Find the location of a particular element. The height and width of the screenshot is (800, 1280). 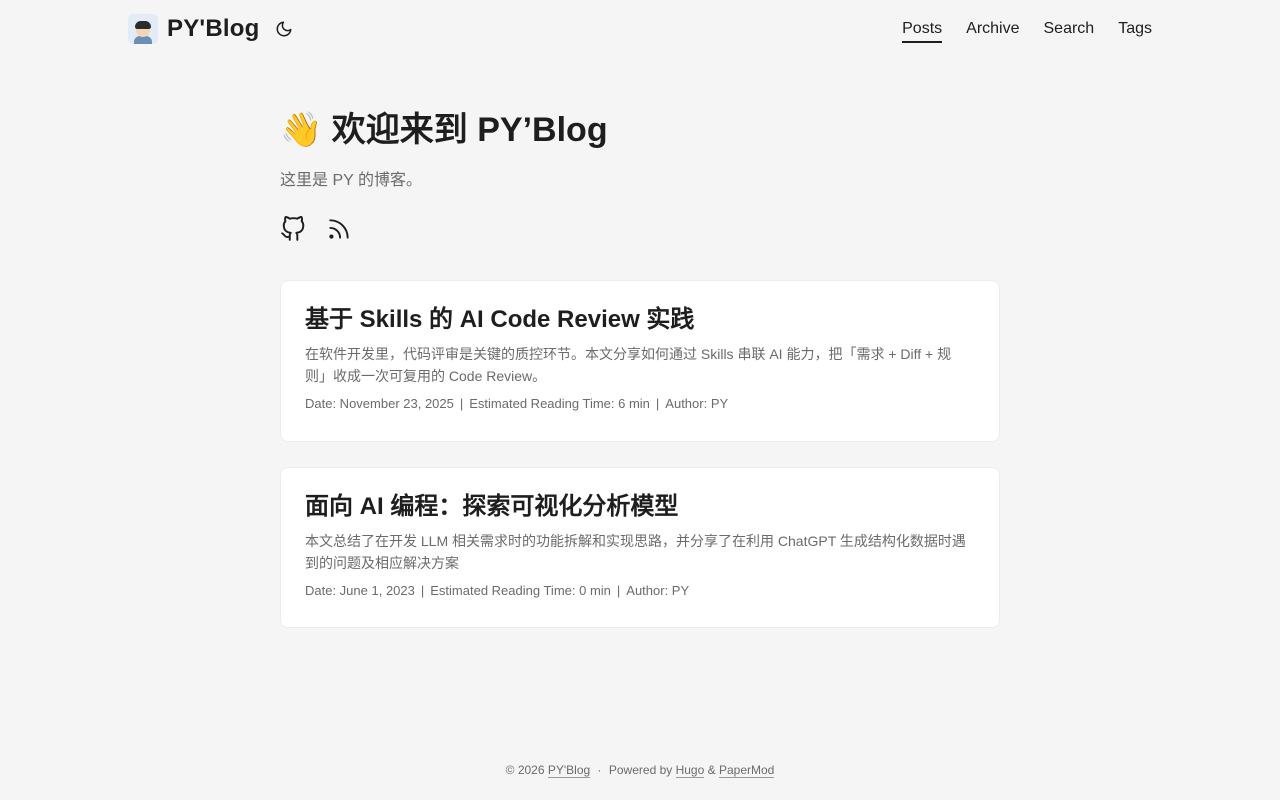

site-header: PY'Blog Posts Archive Search Tags is located at coordinates (640, 30).